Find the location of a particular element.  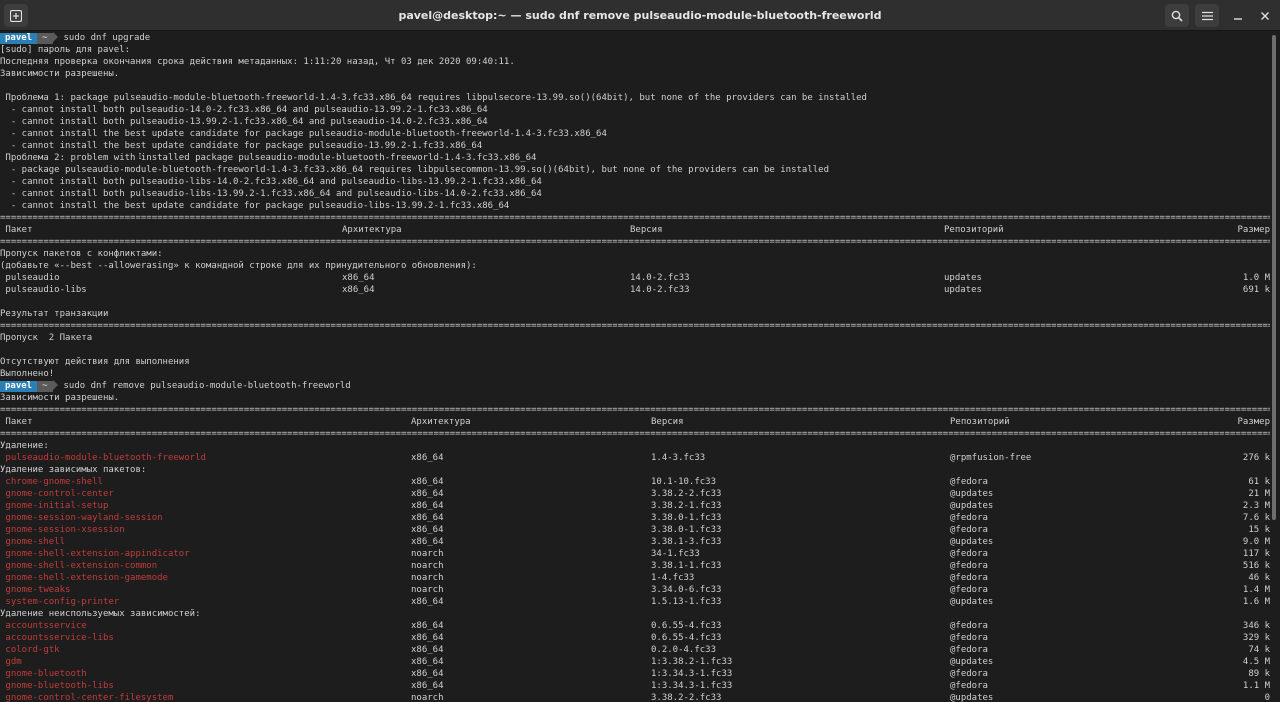

cell-size: 89 k is located at coordinates (1259, 674).